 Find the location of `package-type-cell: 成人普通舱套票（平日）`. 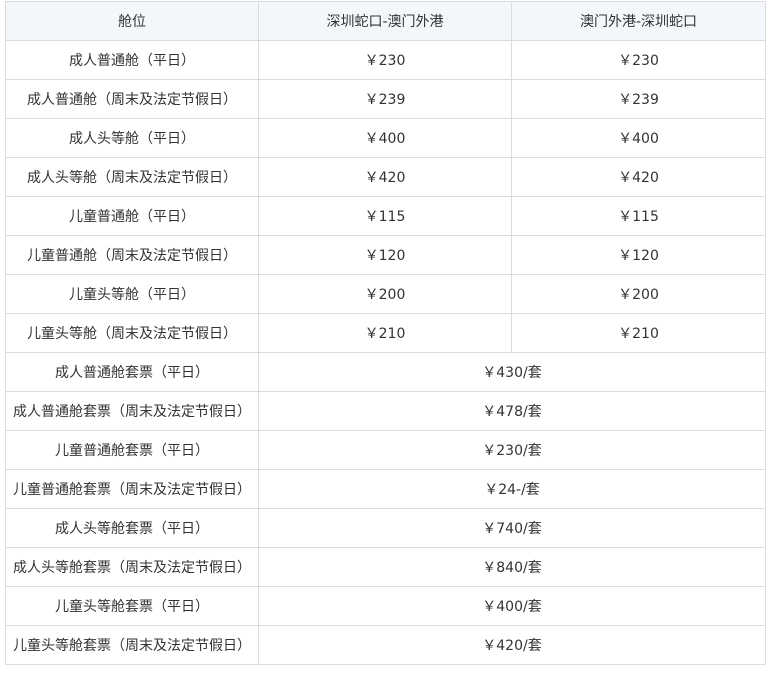

package-type-cell: 成人普通舱套票（平日） is located at coordinates (132, 372).